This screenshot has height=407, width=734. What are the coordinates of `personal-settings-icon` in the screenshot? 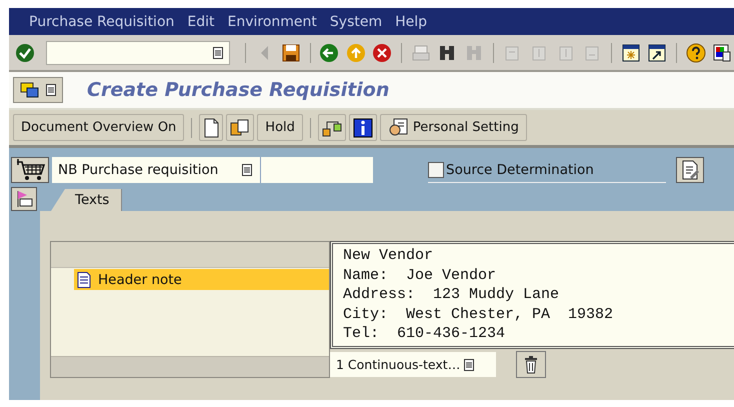 It's located at (398, 128).